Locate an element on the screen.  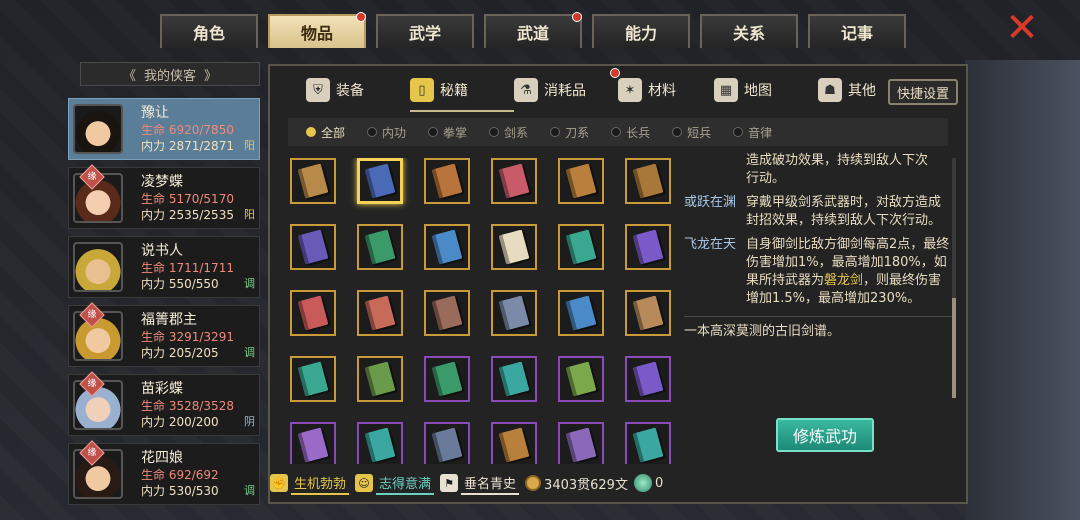
hp-row: 生命 1711/1711 is located at coordinates (187, 267).